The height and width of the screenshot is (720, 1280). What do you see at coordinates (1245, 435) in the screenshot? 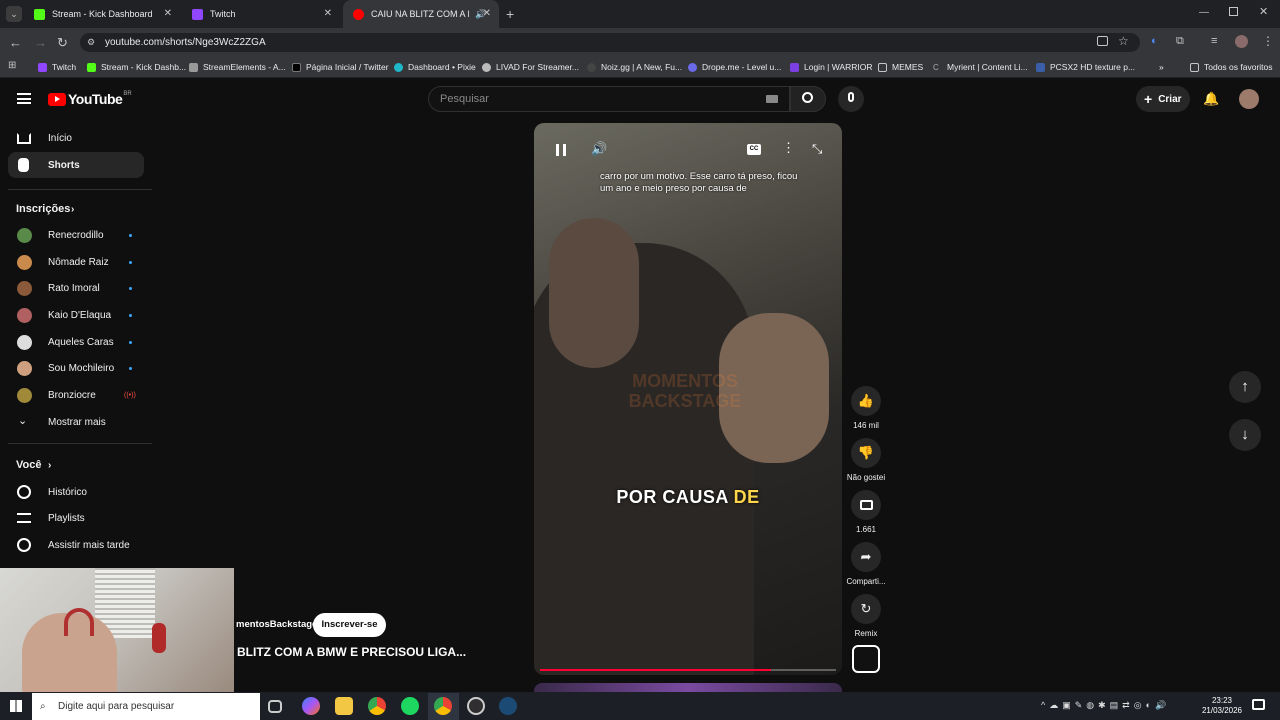
I see `next-short-button: ↓` at bounding box center [1245, 435].